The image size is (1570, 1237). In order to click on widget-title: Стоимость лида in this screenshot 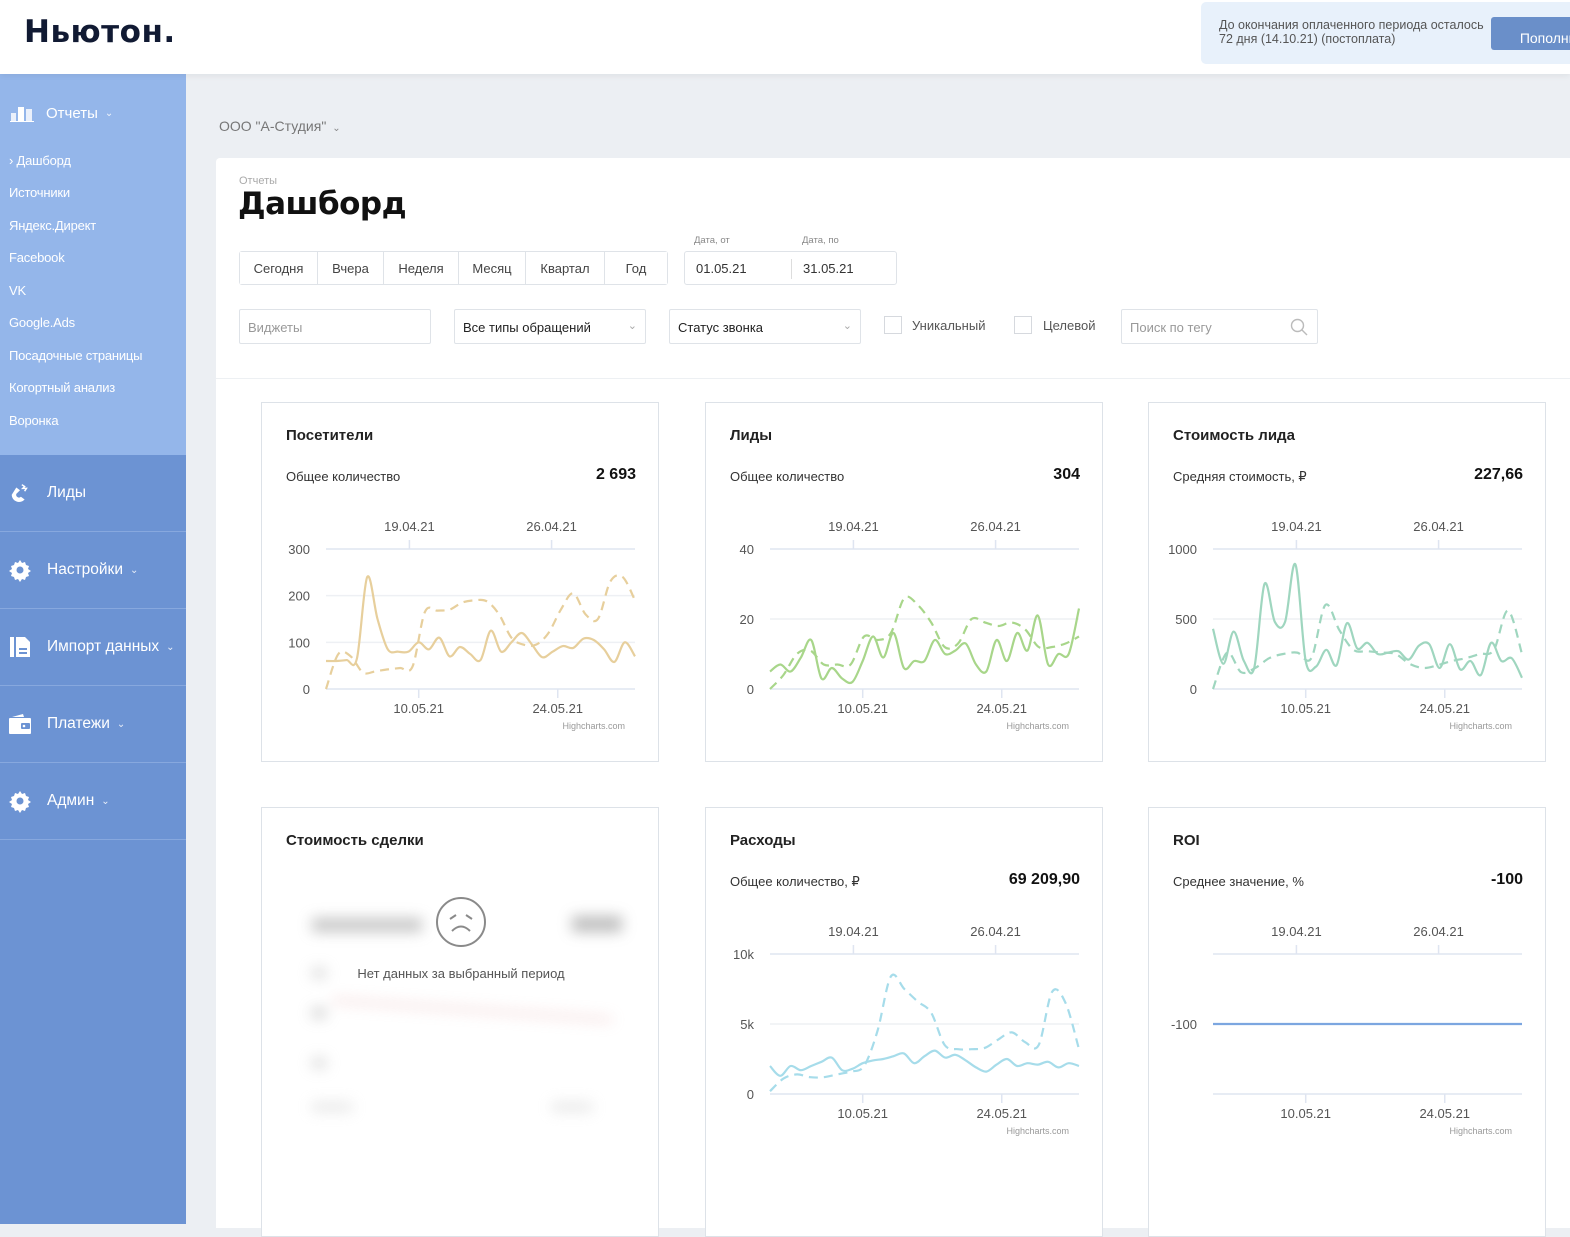, I will do `click(1234, 435)`.